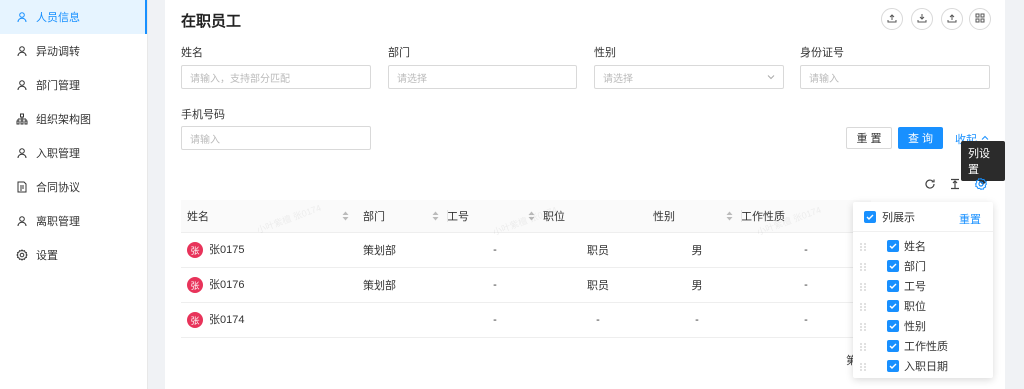  I want to click on table-row: 张张0174- - - -, so click(526, 320).